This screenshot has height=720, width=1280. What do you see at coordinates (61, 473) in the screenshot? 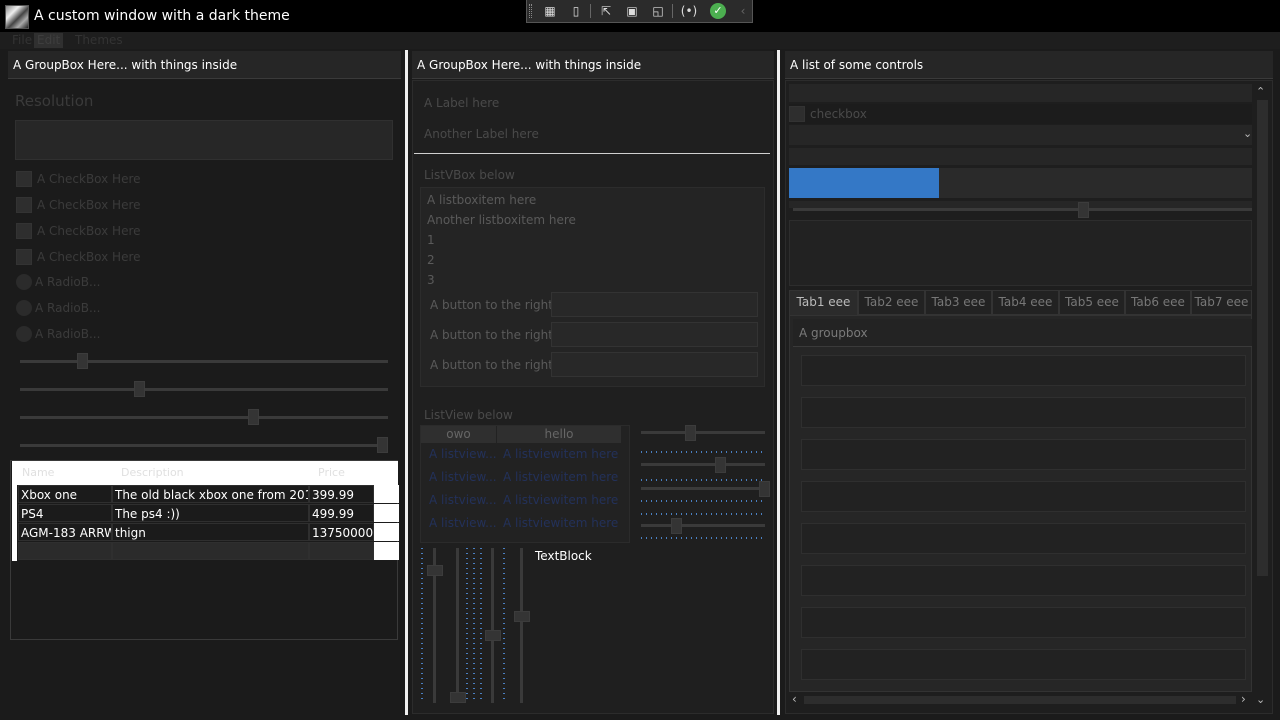
I see `column-header-name: Name` at bounding box center [61, 473].